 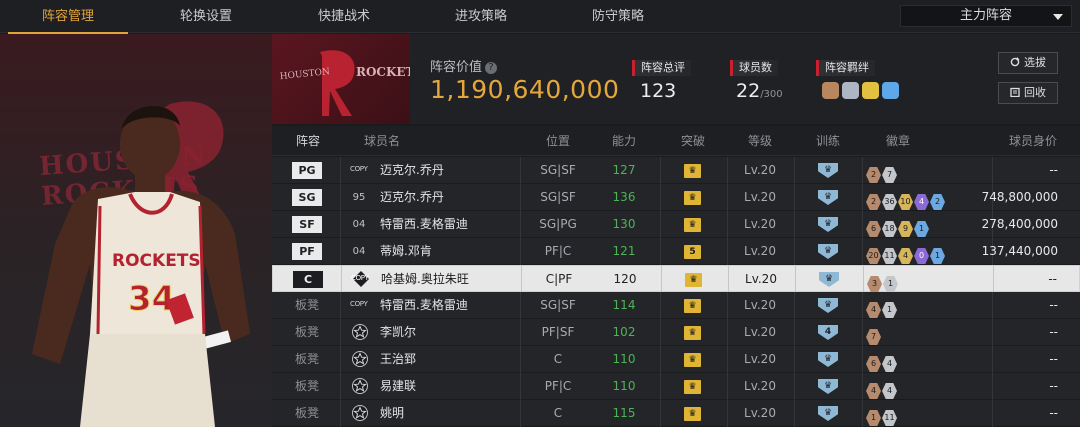 I want to click on badge-gold-icon: 9, so click(x=905, y=229).